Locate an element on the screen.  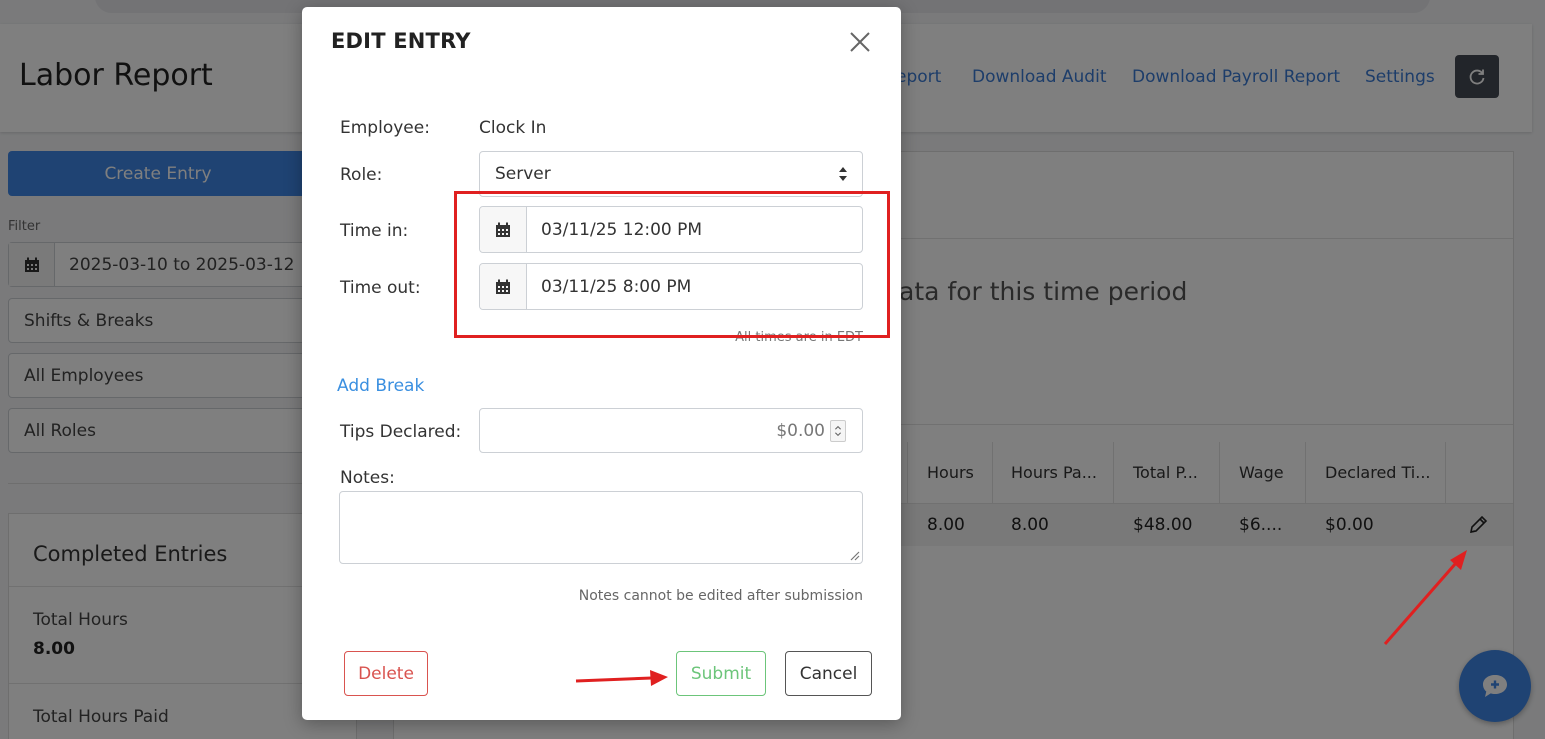
close-icon is located at coordinates (860, 42).